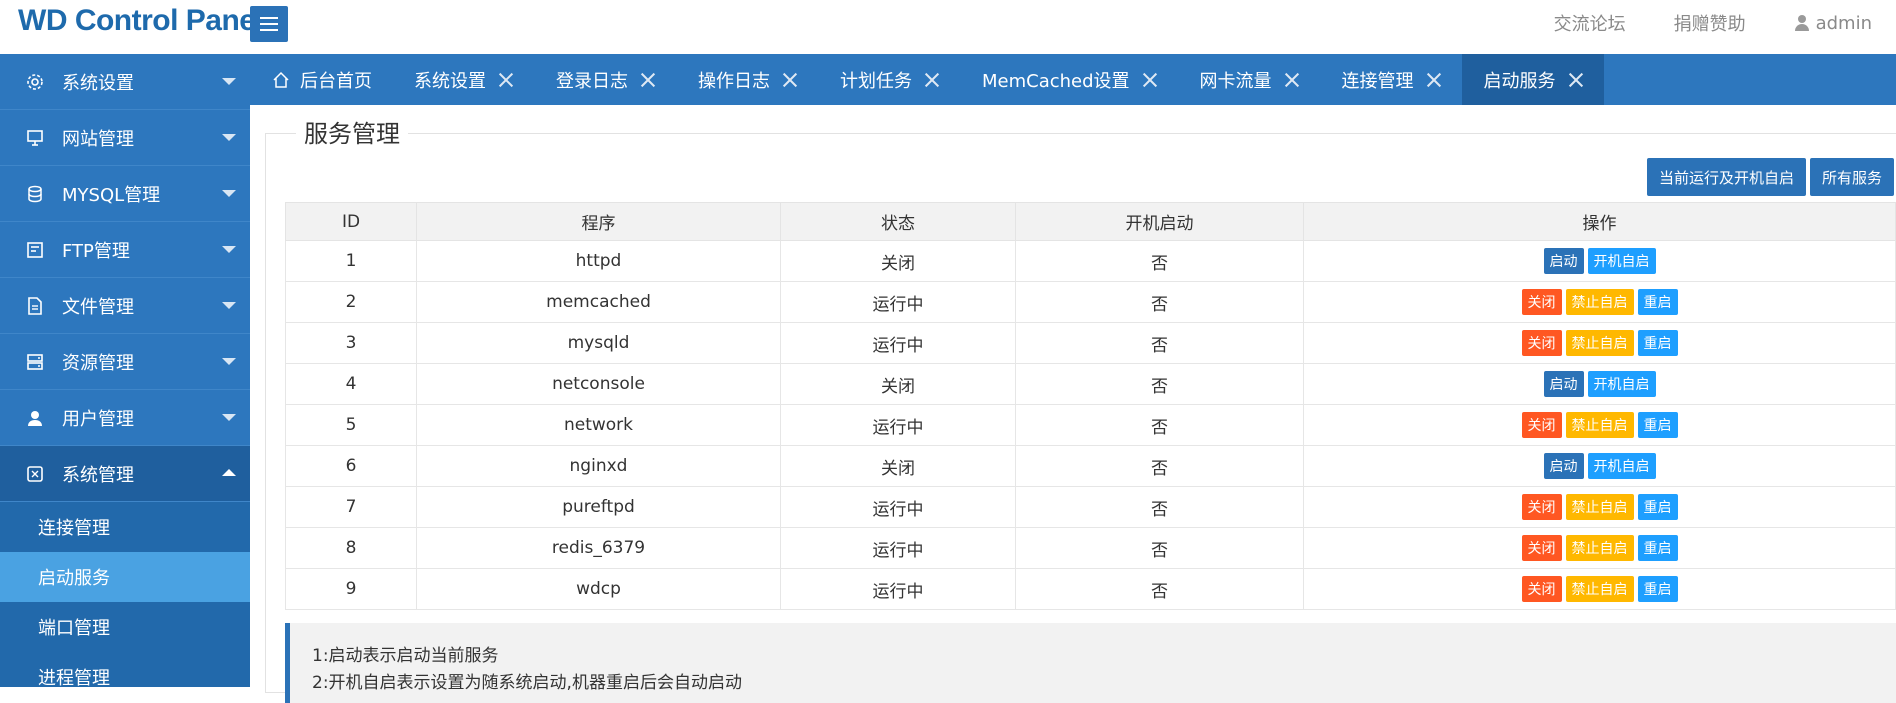 The image size is (1896, 703). I want to click on filter-buttons: 当前运行及开机自启 所有服务, so click(1768, 177).